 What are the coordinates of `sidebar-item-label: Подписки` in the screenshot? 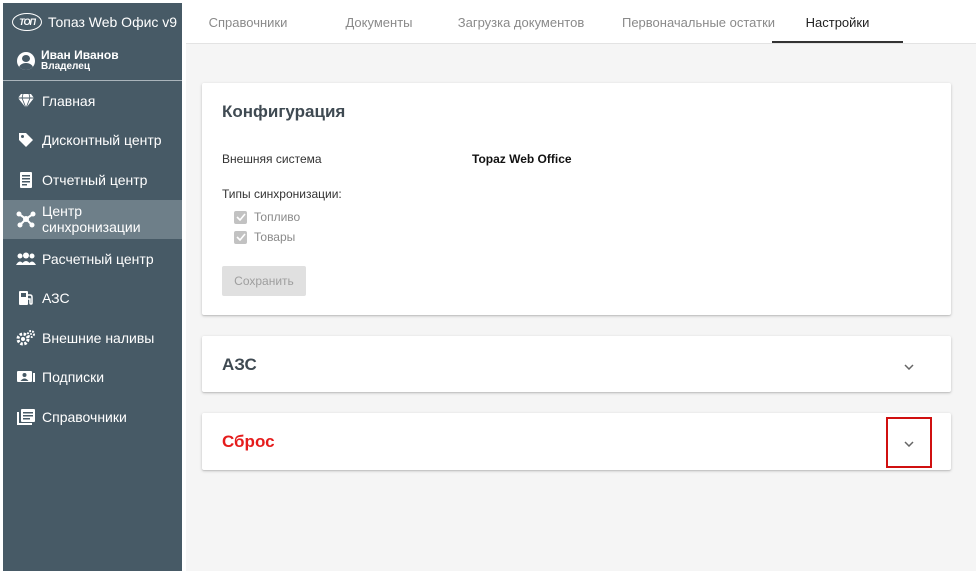 It's located at (73, 377).